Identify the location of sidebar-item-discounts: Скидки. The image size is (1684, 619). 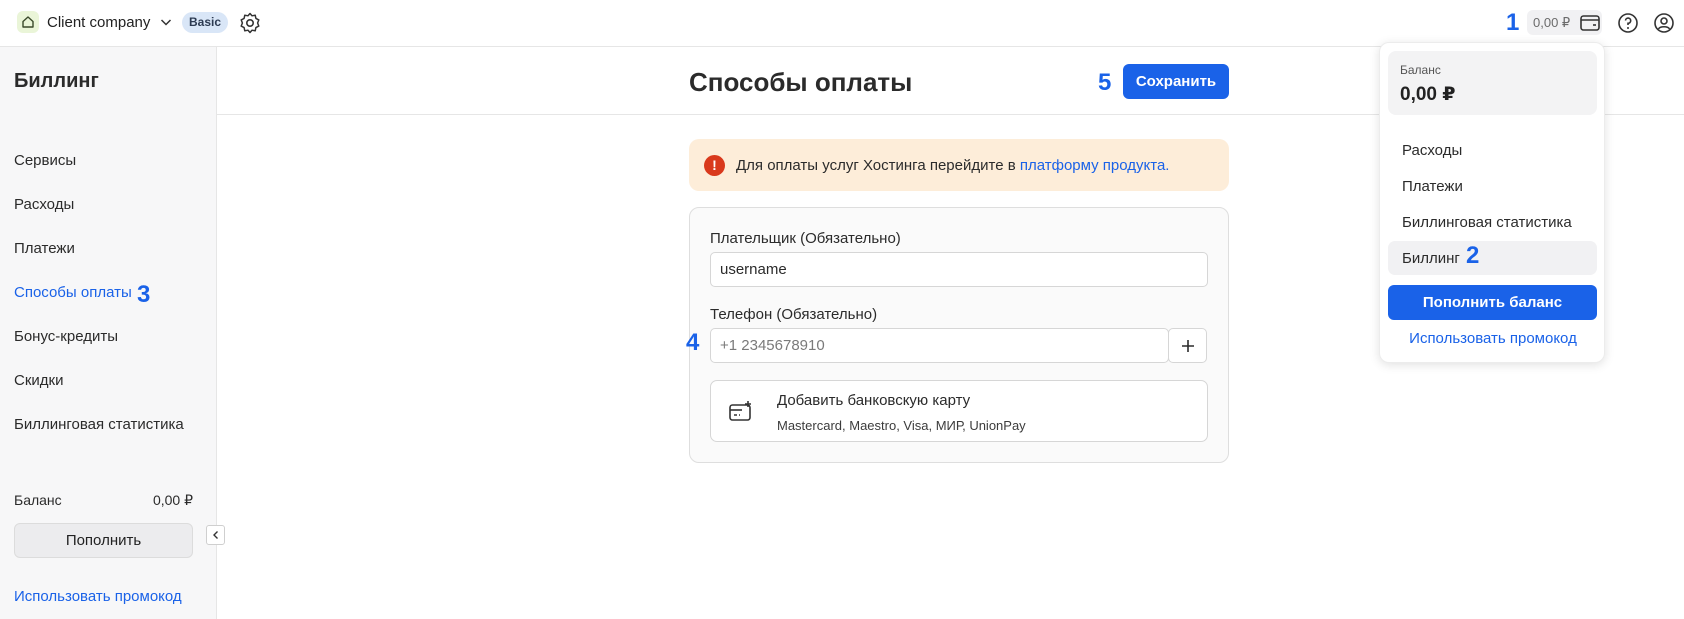
(38, 380).